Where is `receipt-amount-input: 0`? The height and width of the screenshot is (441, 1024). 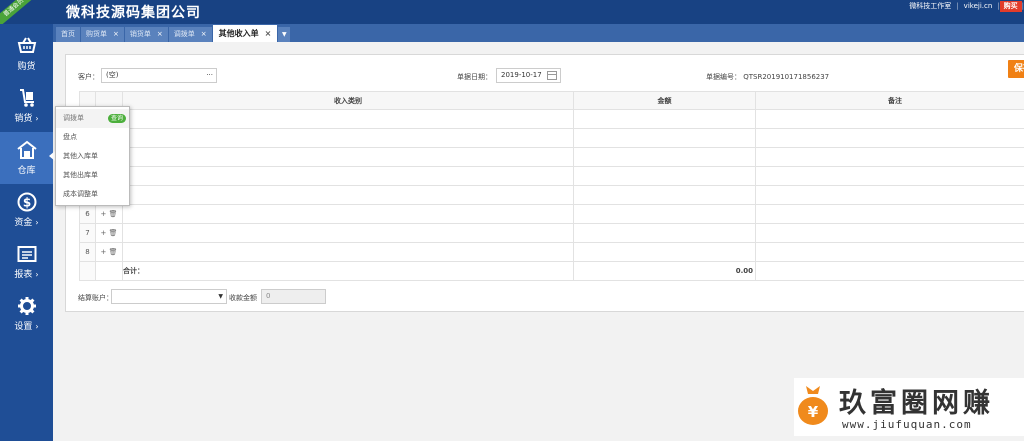 receipt-amount-input: 0 is located at coordinates (293, 296).